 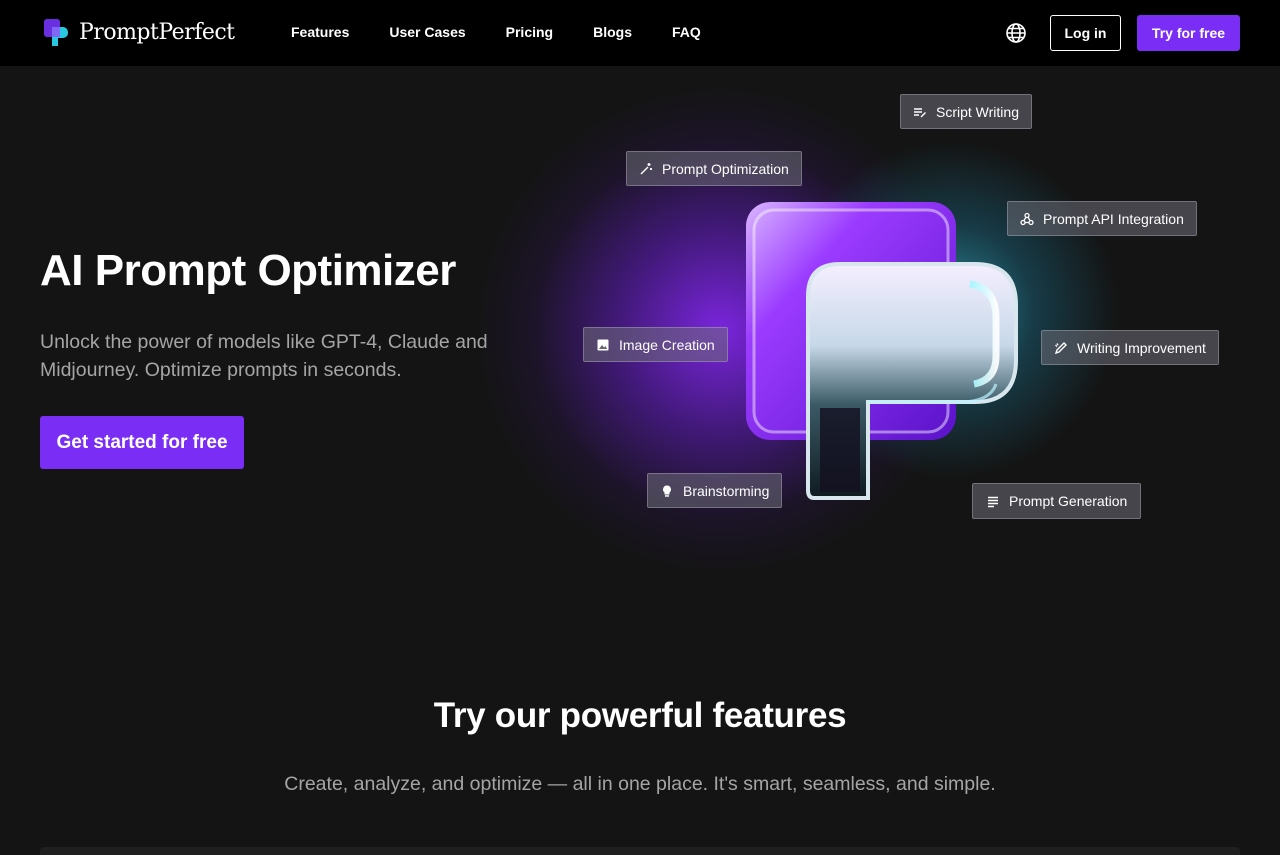 What do you see at coordinates (686, 32) in the screenshot?
I see `nav-faq: FAQ` at bounding box center [686, 32].